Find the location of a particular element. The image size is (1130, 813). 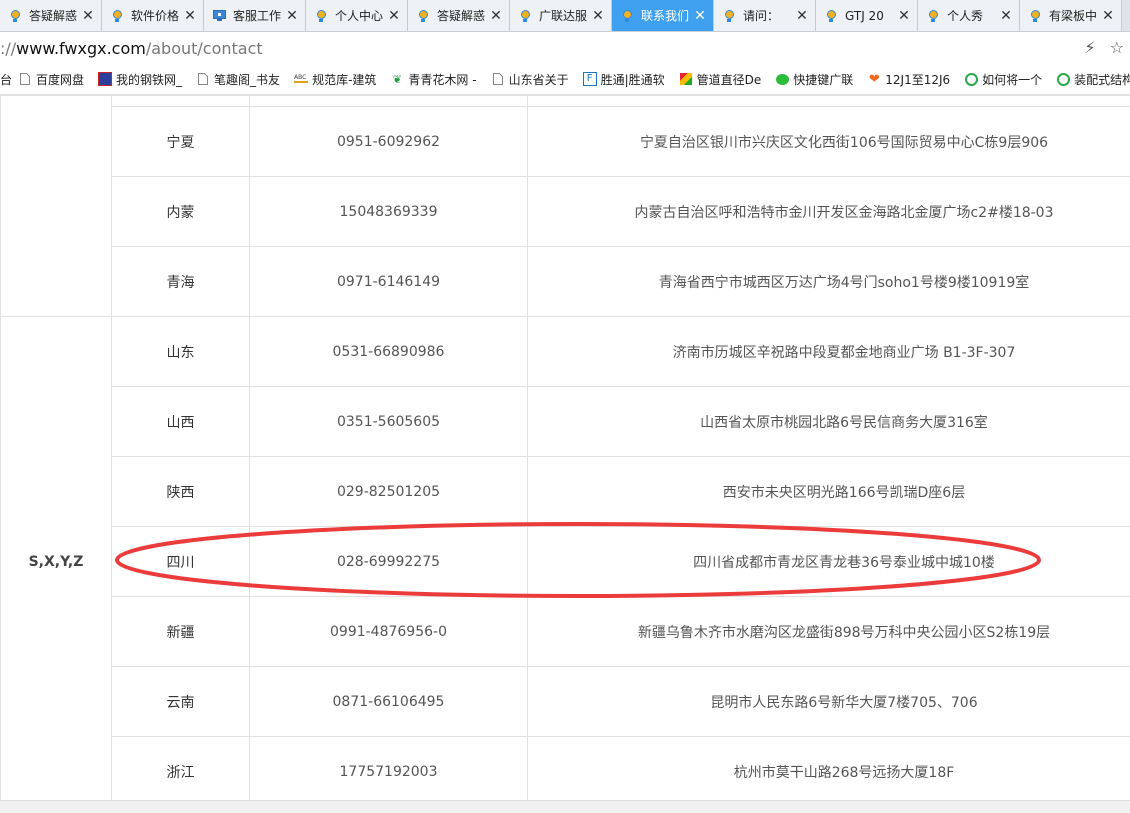

table-row: 山西0351-5605605山西省太原市桃园北路6号民信商务大厦316室 is located at coordinates (565, 422).